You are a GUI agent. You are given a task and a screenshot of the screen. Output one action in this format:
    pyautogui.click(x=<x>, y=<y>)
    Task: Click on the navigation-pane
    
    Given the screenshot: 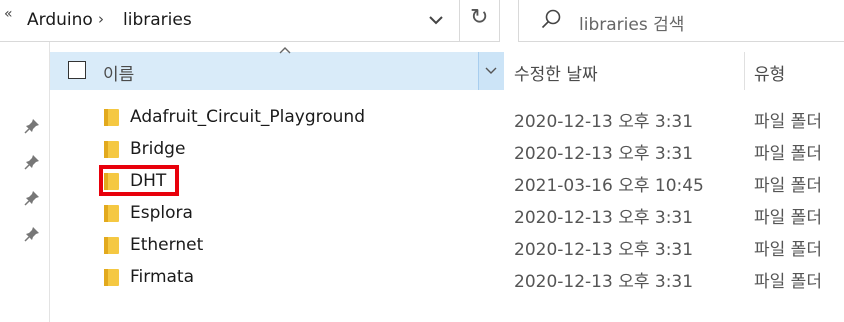 What is the action you would take?
    pyautogui.click(x=25, y=182)
    